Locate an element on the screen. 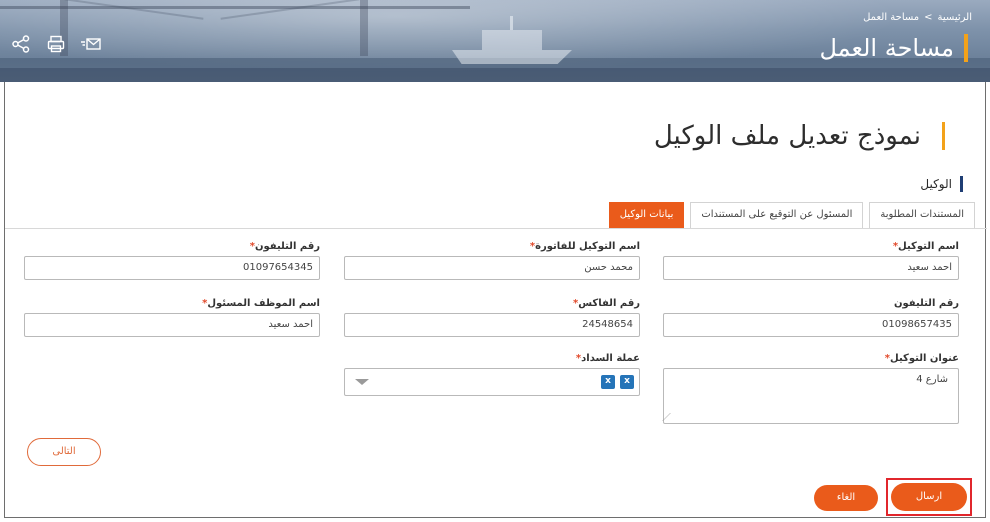  banner-actions is located at coordinates (56, 44).